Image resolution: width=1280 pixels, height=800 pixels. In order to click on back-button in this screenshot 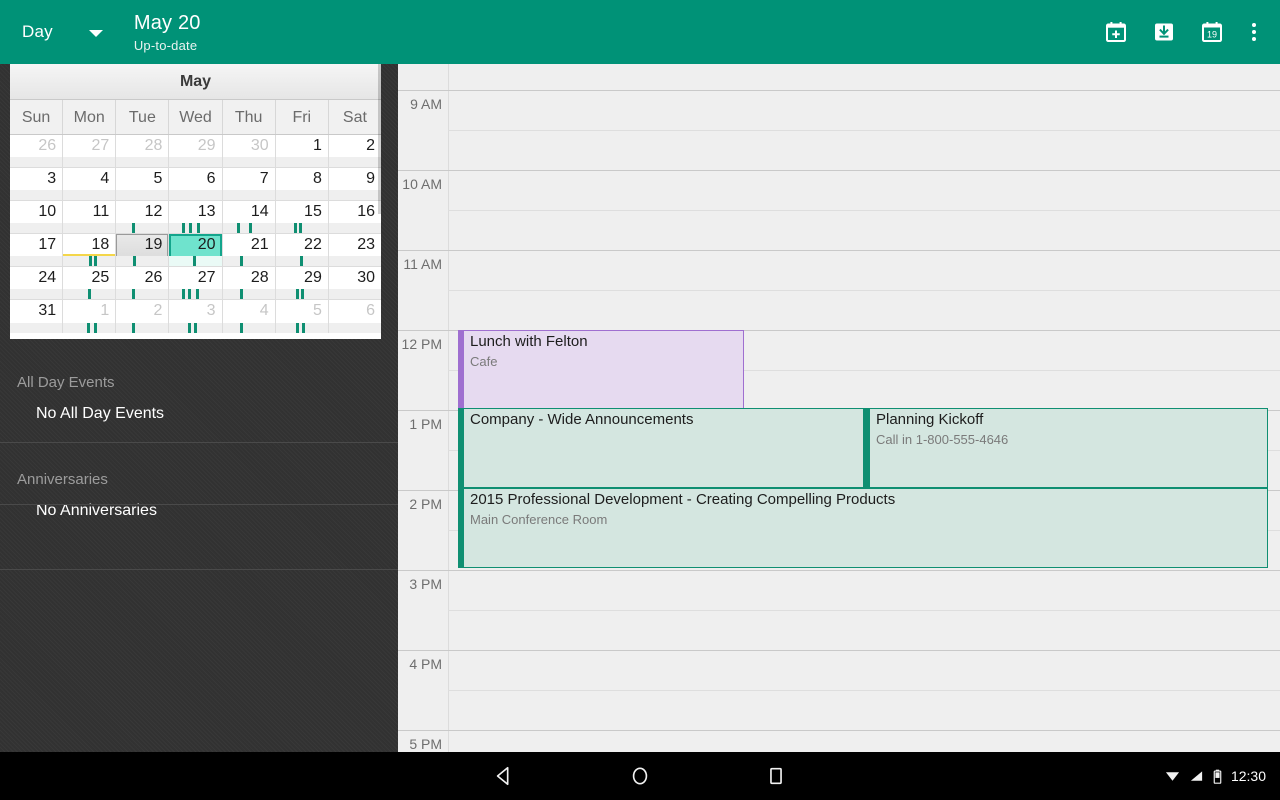, I will do `click(504, 776)`.